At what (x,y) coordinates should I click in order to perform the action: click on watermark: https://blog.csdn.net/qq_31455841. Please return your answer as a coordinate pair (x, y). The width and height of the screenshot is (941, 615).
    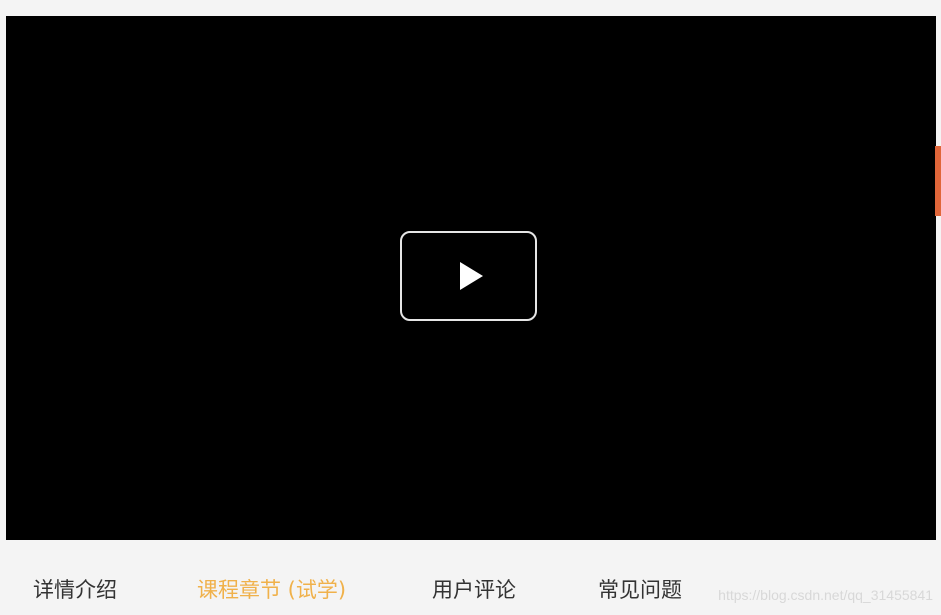
    Looking at the image, I should click on (825, 595).